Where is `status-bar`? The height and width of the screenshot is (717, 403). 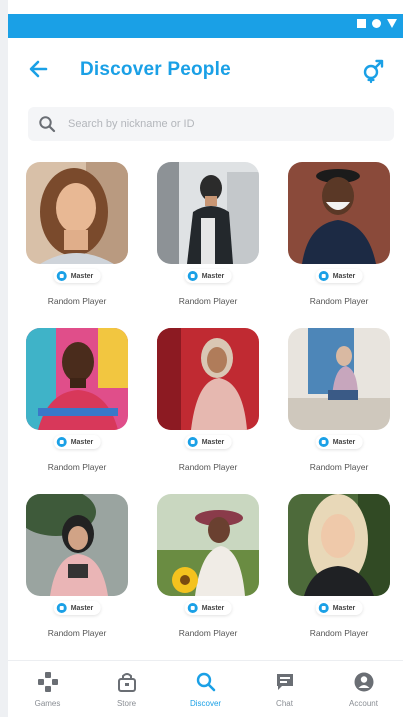 status-bar is located at coordinates (205, 26).